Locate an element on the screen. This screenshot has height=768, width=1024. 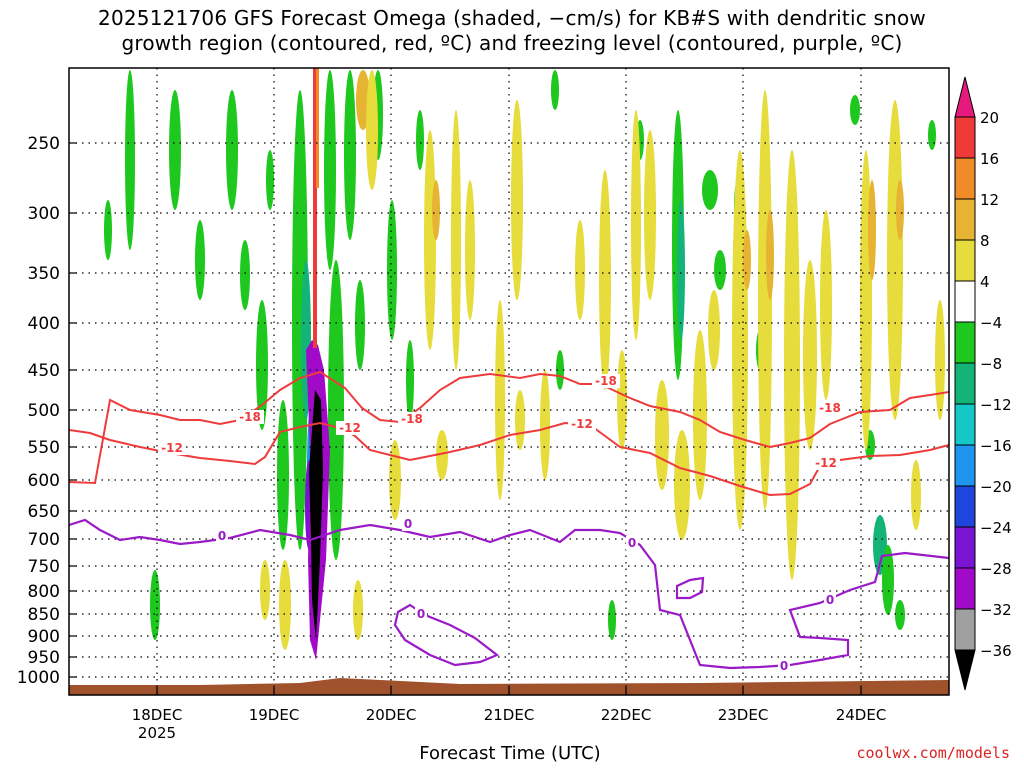
contour-label-5: -12 is located at coordinates (350, 428).